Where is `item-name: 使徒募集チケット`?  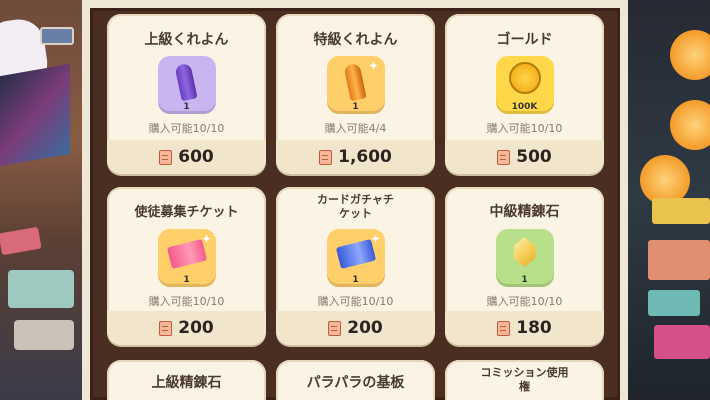 item-name: 使徒募集チケット is located at coordinates (186, 212).